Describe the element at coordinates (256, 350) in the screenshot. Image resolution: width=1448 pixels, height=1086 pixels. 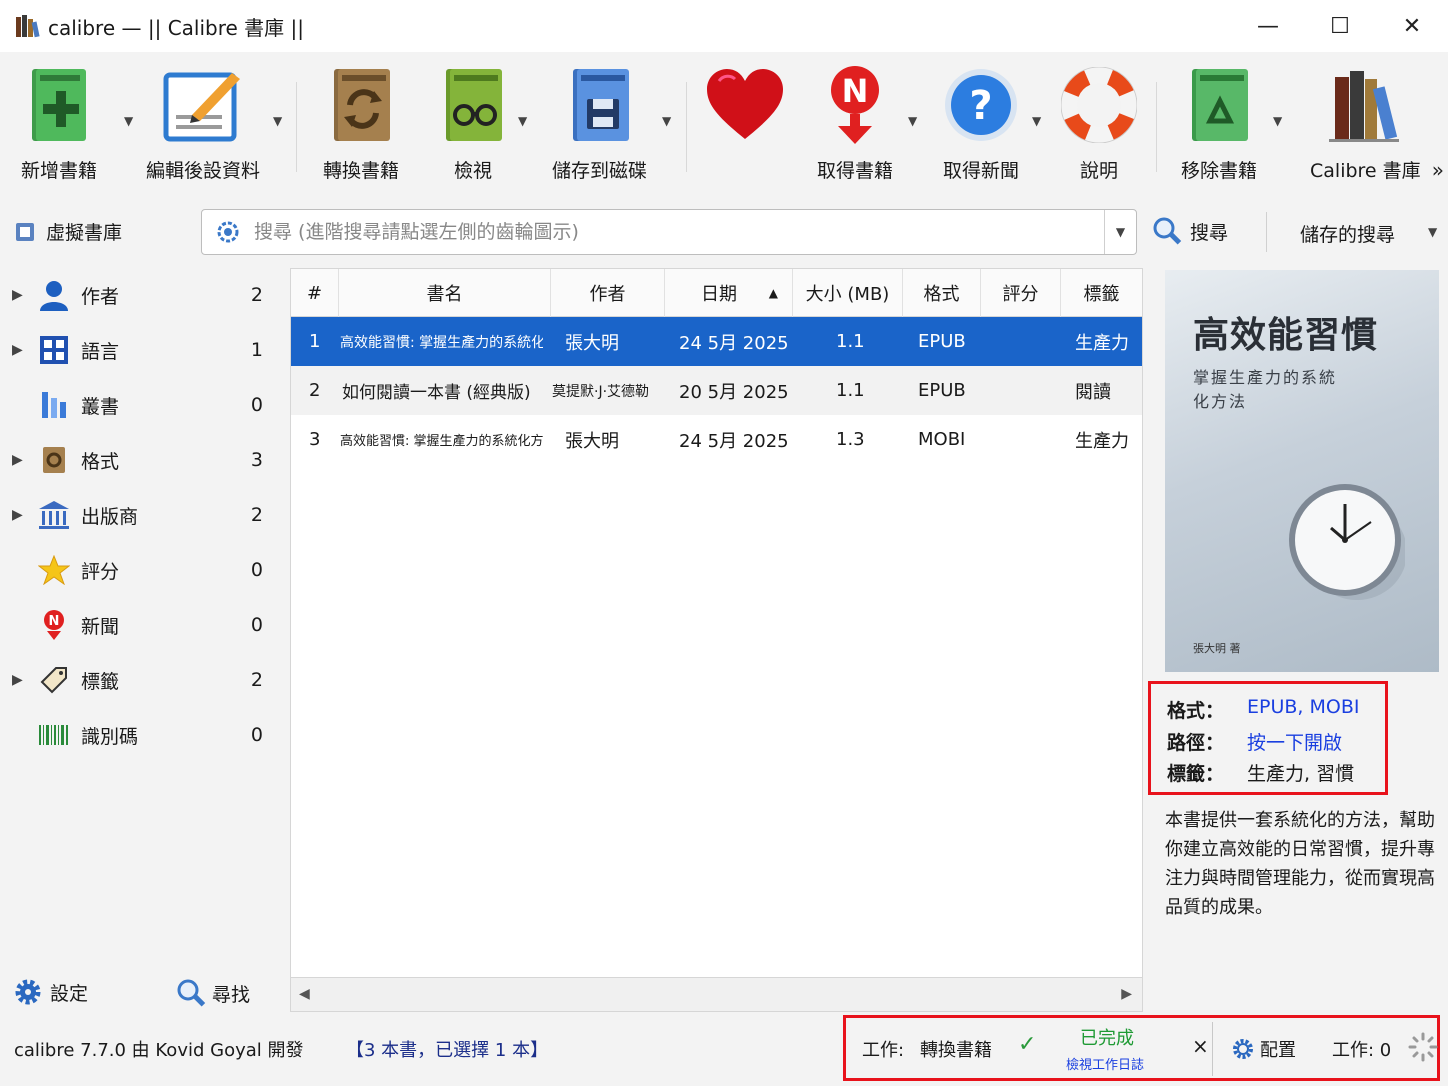
I see `tag-count: 1` at that location.